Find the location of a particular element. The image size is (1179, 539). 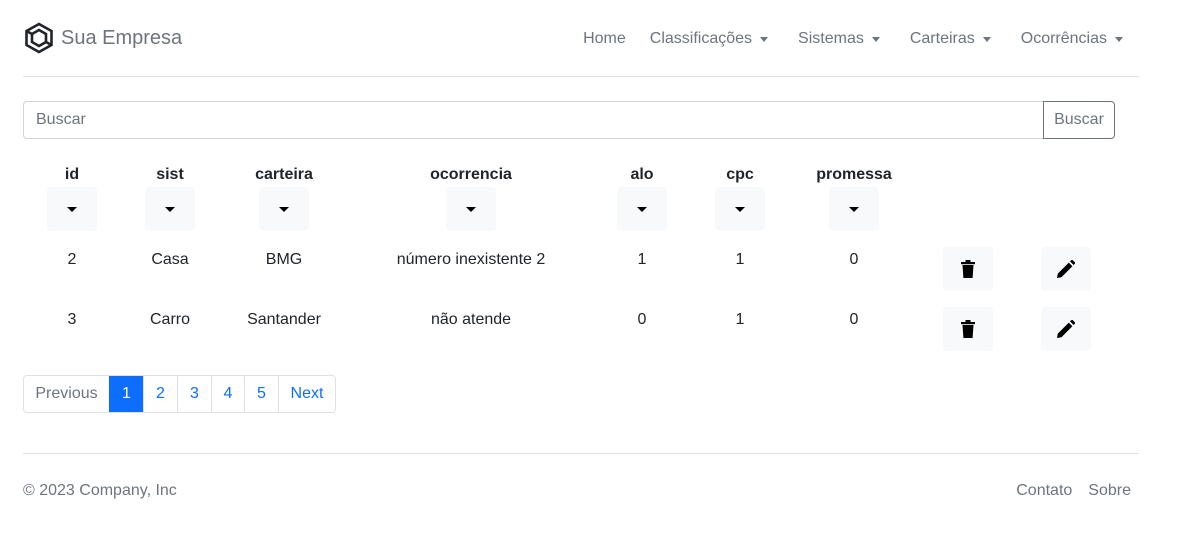

nav-carteiras-dropdown: Carteiras is located at coordinates (950, 39).